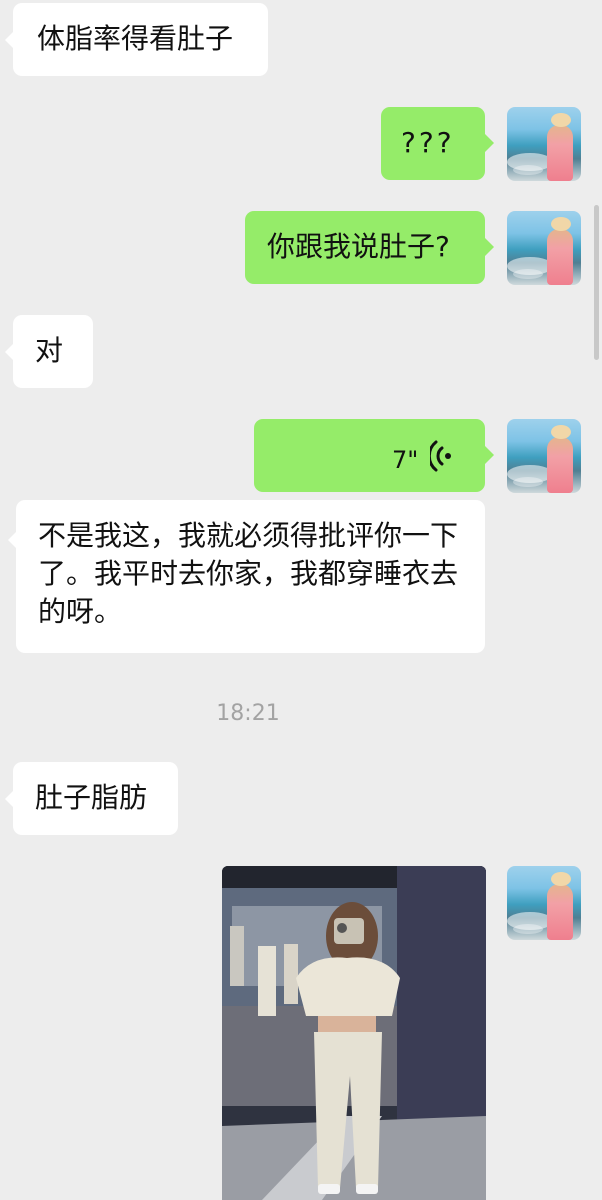 This screenshot has height=1200, width=602. I want to click on message-bubble-outgoing: 你跟我说肚子?, so click(365, 247).